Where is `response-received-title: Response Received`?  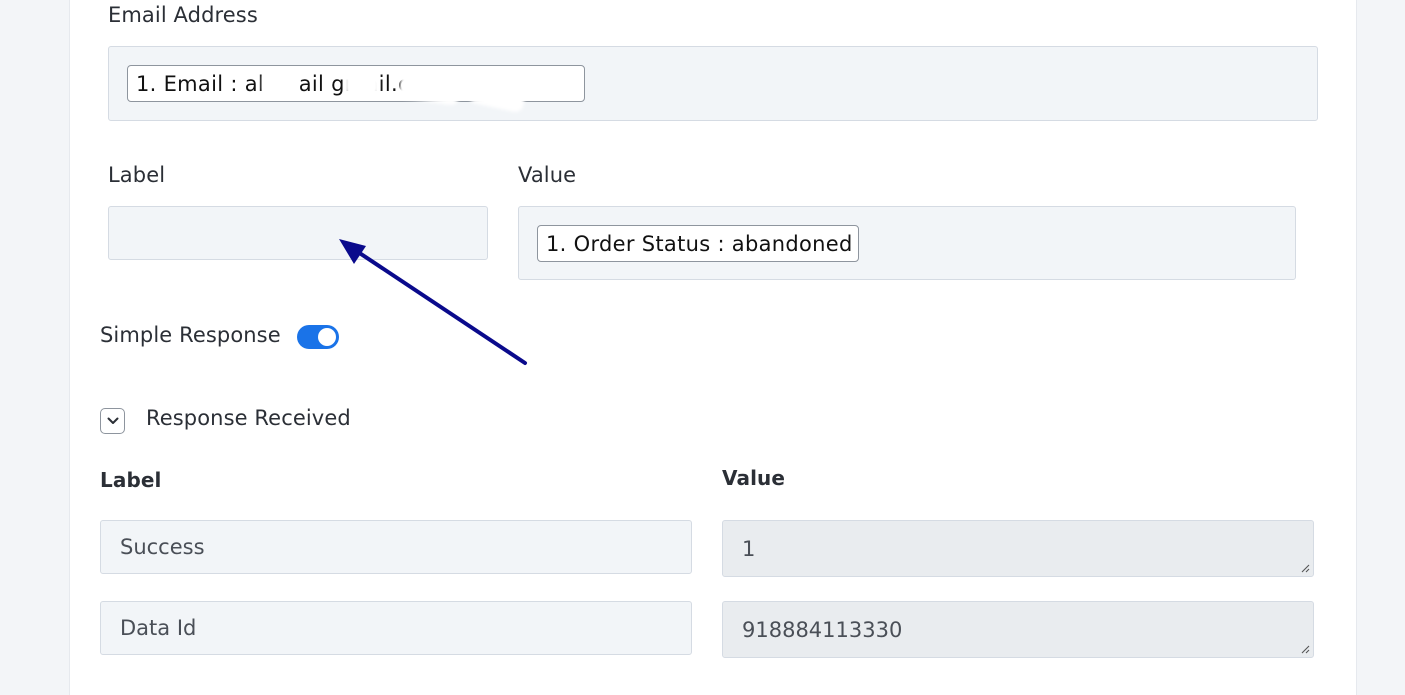
response-received-title: Response Received is located at coordinates (248, 418).